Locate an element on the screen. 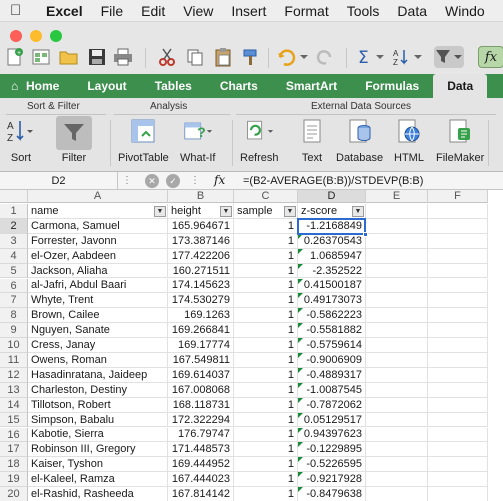 This screenshot has height=501, width=503. table-cell: Owens, Roman is located at coordinates (98, 360).